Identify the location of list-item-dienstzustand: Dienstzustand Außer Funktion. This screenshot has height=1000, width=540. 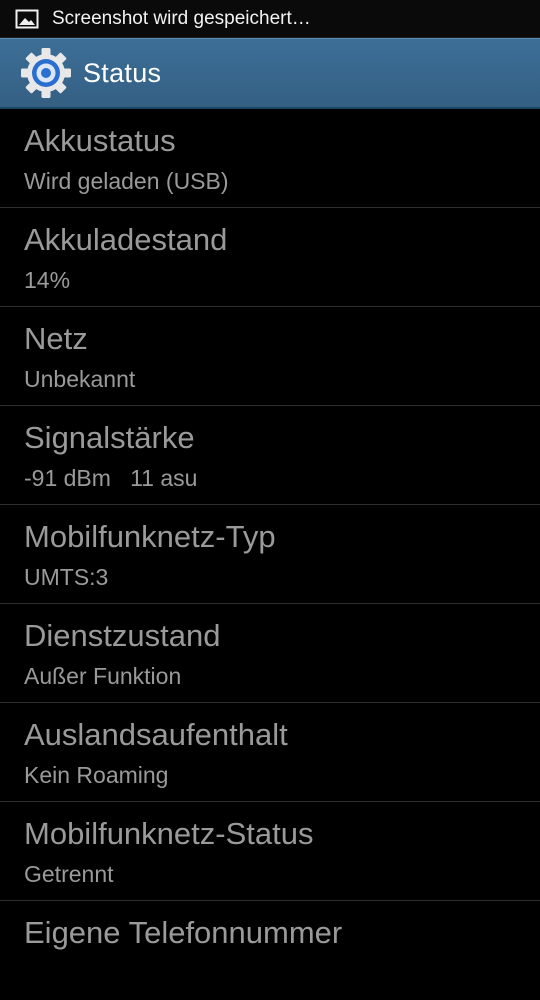
(270, 653).